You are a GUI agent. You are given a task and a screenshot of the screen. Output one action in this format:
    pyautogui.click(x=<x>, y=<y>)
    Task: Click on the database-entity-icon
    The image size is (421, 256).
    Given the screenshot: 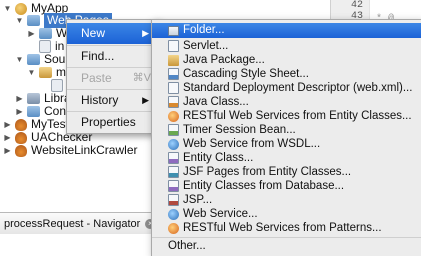 What is the action you would take?
    pyautogui.click(x=173, y=186)
    